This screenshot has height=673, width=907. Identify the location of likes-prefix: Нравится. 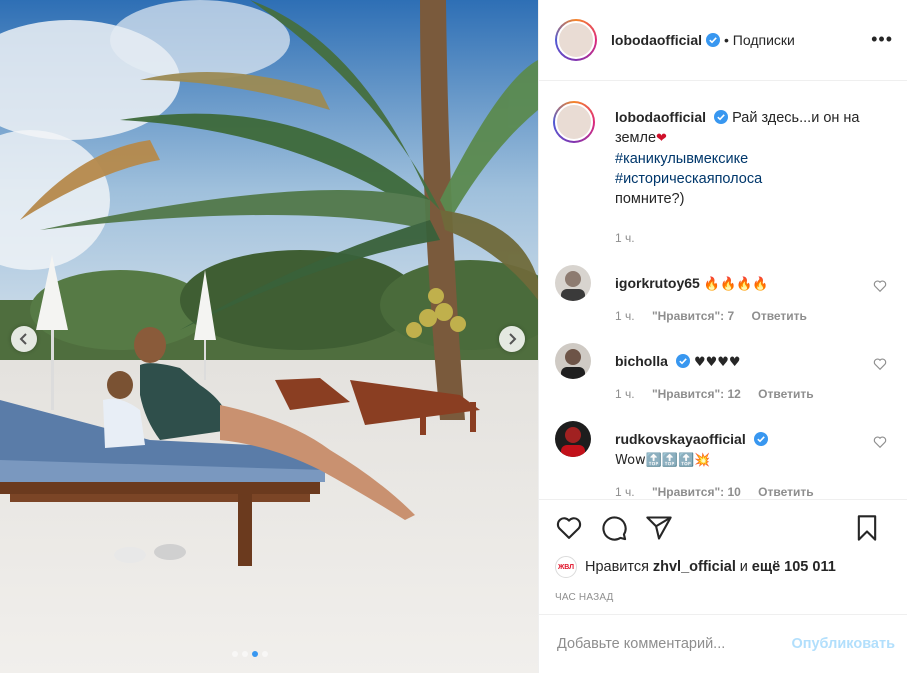
(617, 567).